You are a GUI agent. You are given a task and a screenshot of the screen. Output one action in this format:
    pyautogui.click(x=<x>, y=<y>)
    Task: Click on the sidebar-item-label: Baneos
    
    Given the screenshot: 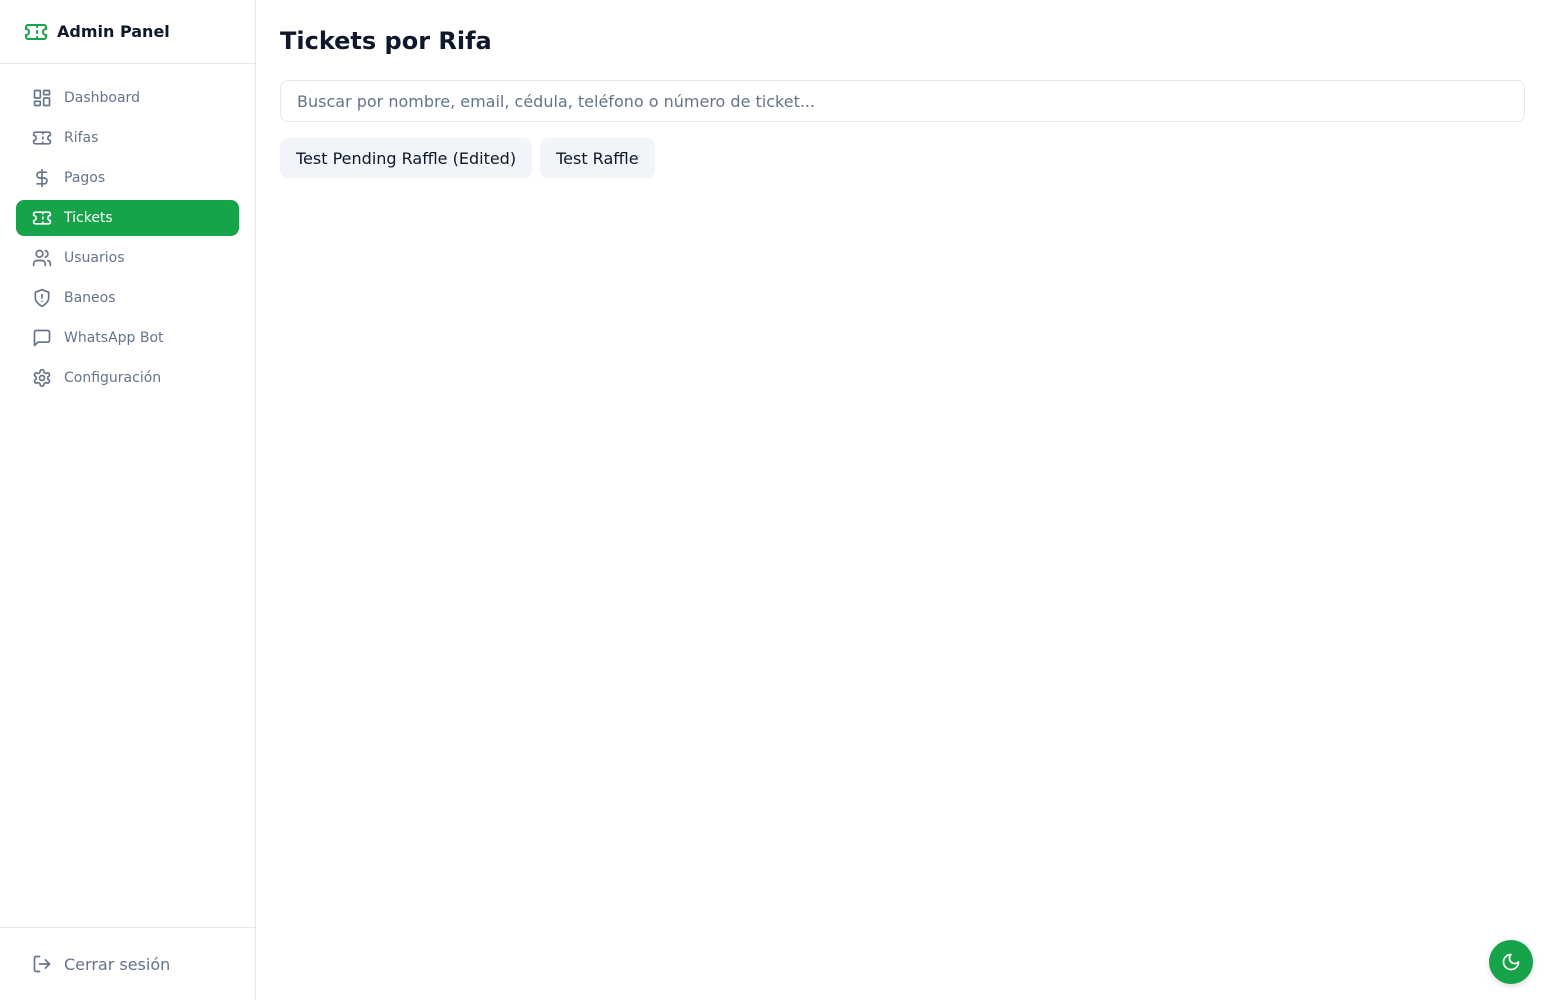 What is the action you would take?
    pyautogui.click(x=90, y=298)
    